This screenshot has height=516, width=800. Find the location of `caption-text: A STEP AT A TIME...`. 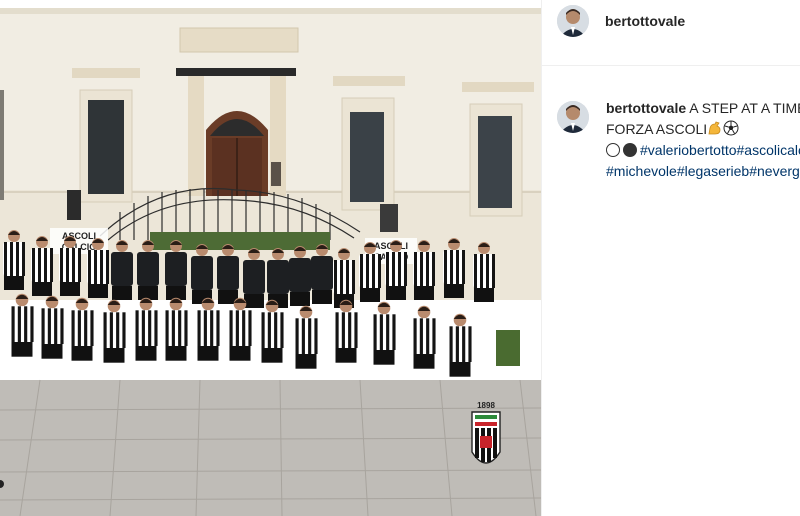

caption-text: A STEP AT A TIME... is located at coordinates (744, 108).